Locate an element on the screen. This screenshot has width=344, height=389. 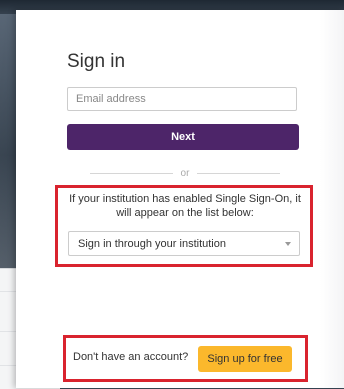
or-divider: or is located at coordinates (185, 173).